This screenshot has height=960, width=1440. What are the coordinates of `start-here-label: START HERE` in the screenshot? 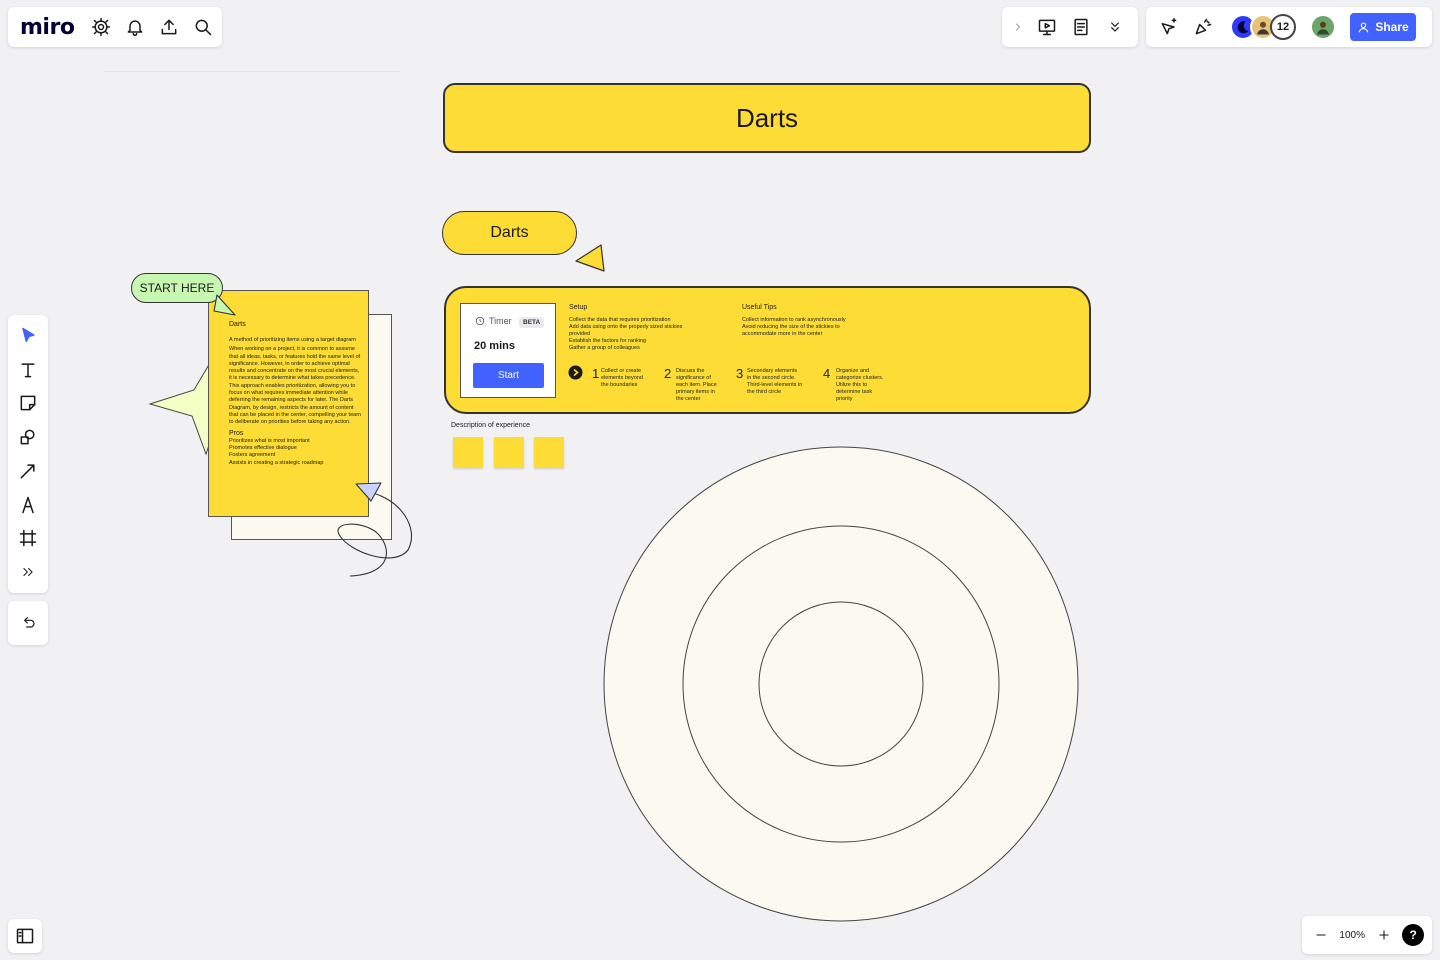 It's located at (177, 288).